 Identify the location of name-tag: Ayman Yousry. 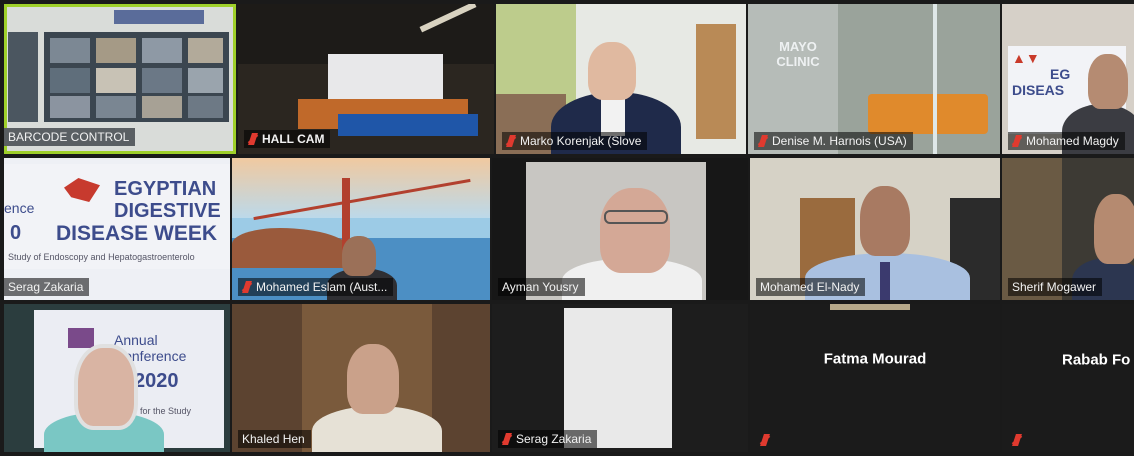
(541, 287).